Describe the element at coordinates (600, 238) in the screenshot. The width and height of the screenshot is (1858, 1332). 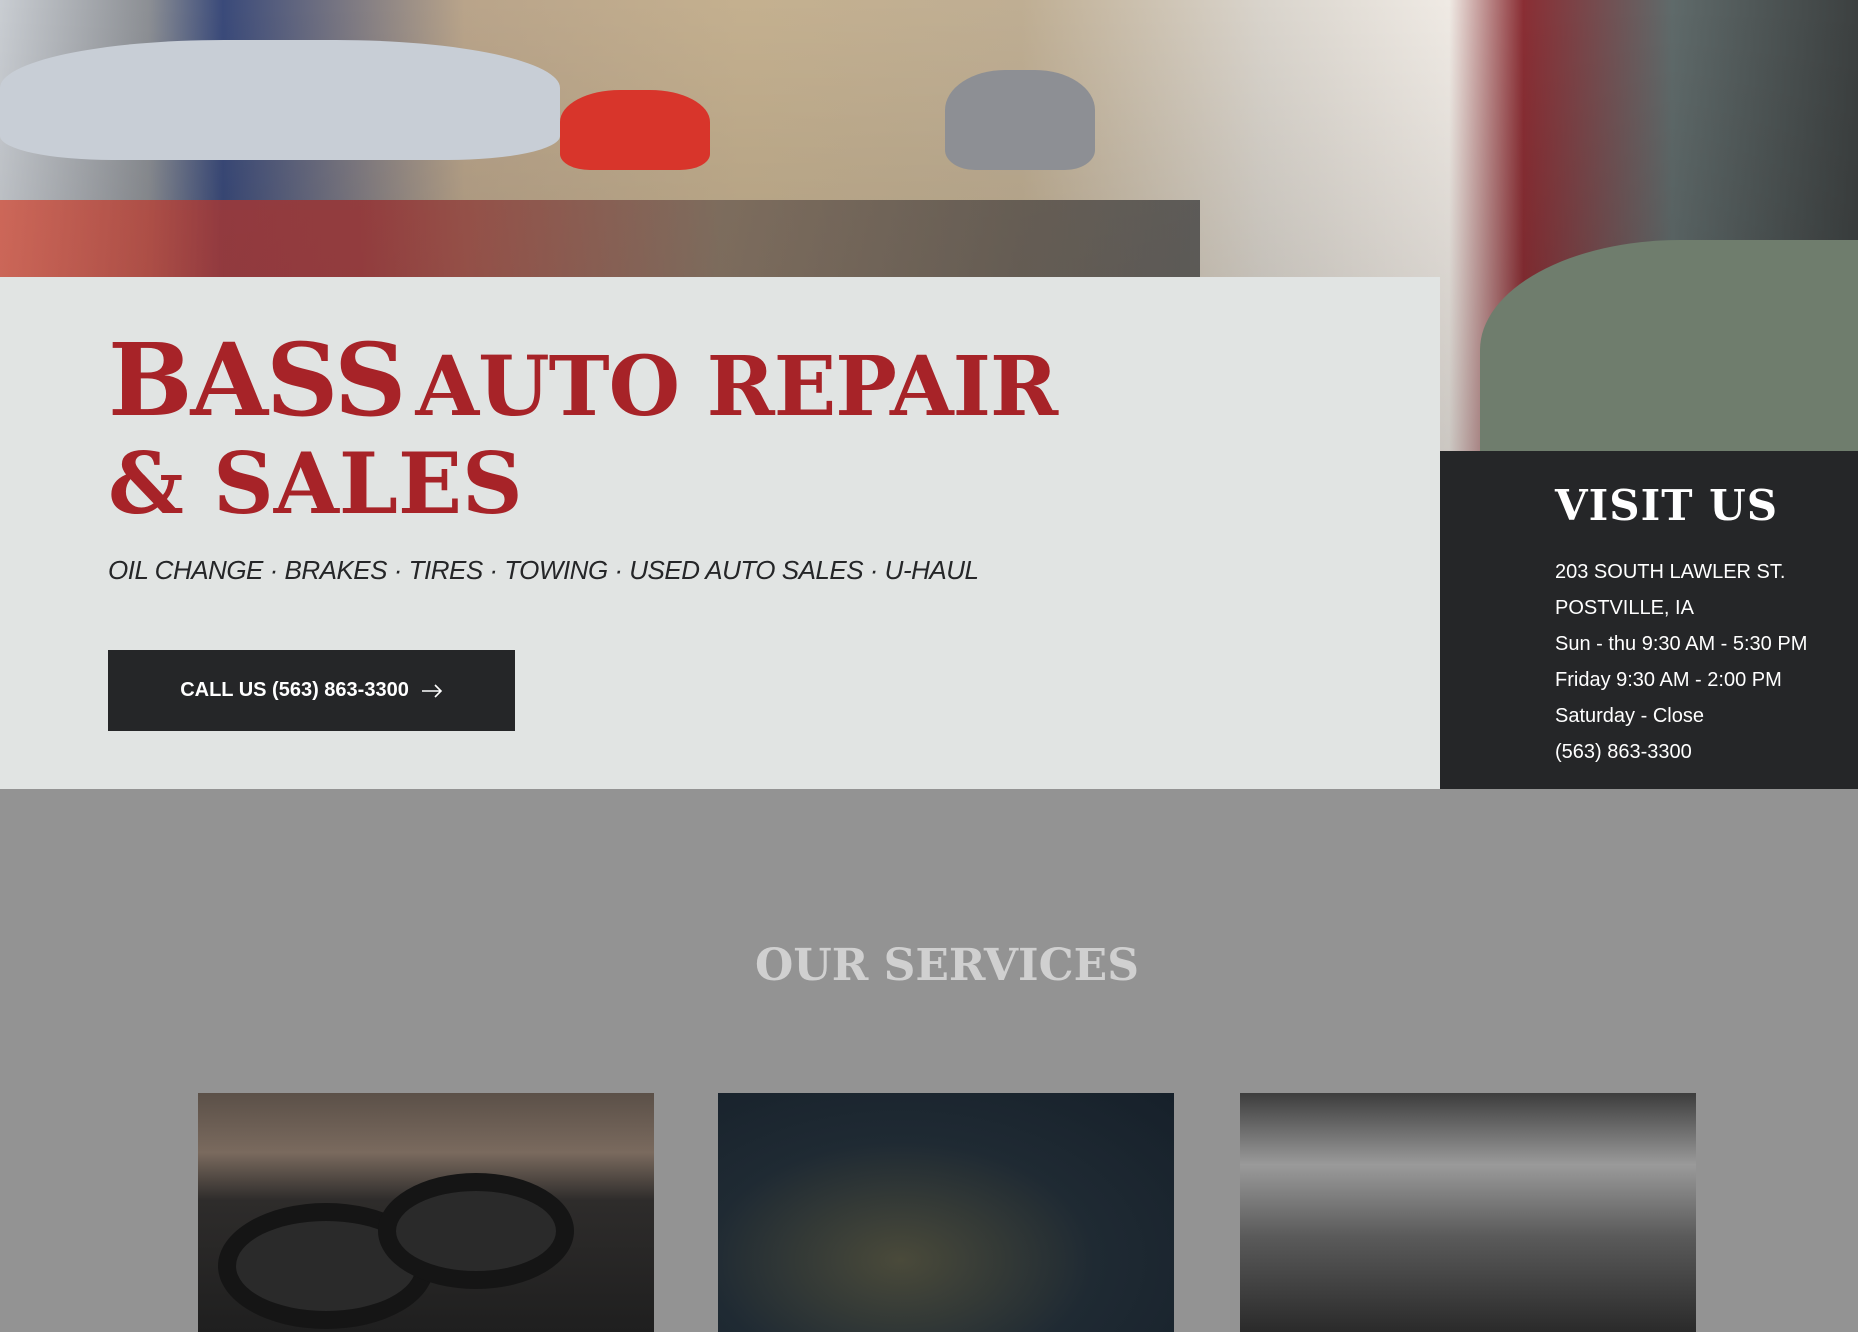
I see `garage-wall` at that location.